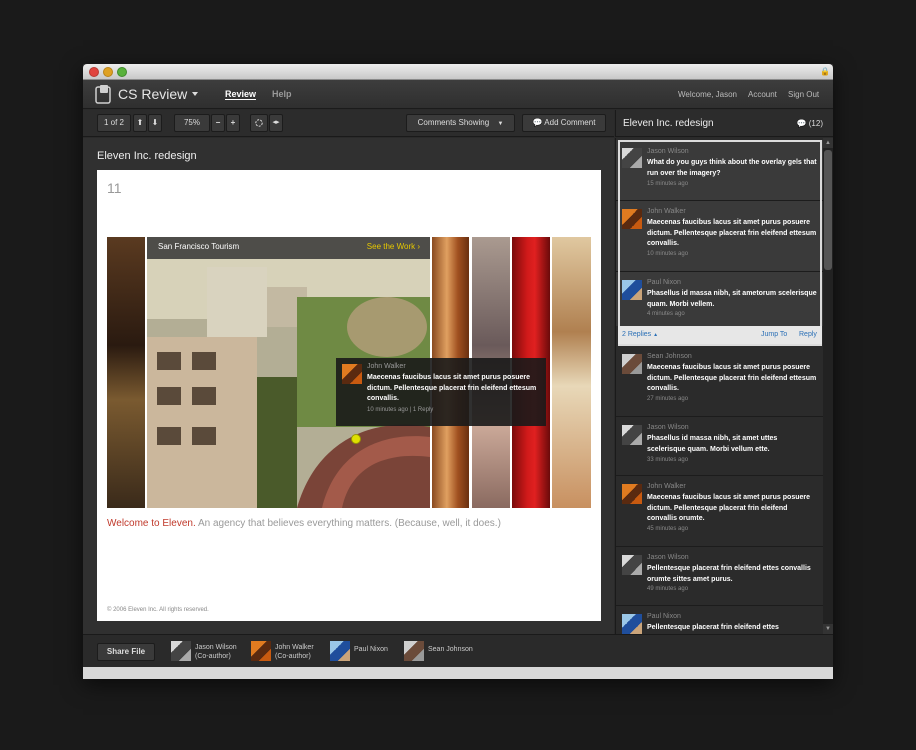 The width and height of the screenshot is (916, 750). I want to click on see-the-work-link: See the Work ›, so click(393, 246).